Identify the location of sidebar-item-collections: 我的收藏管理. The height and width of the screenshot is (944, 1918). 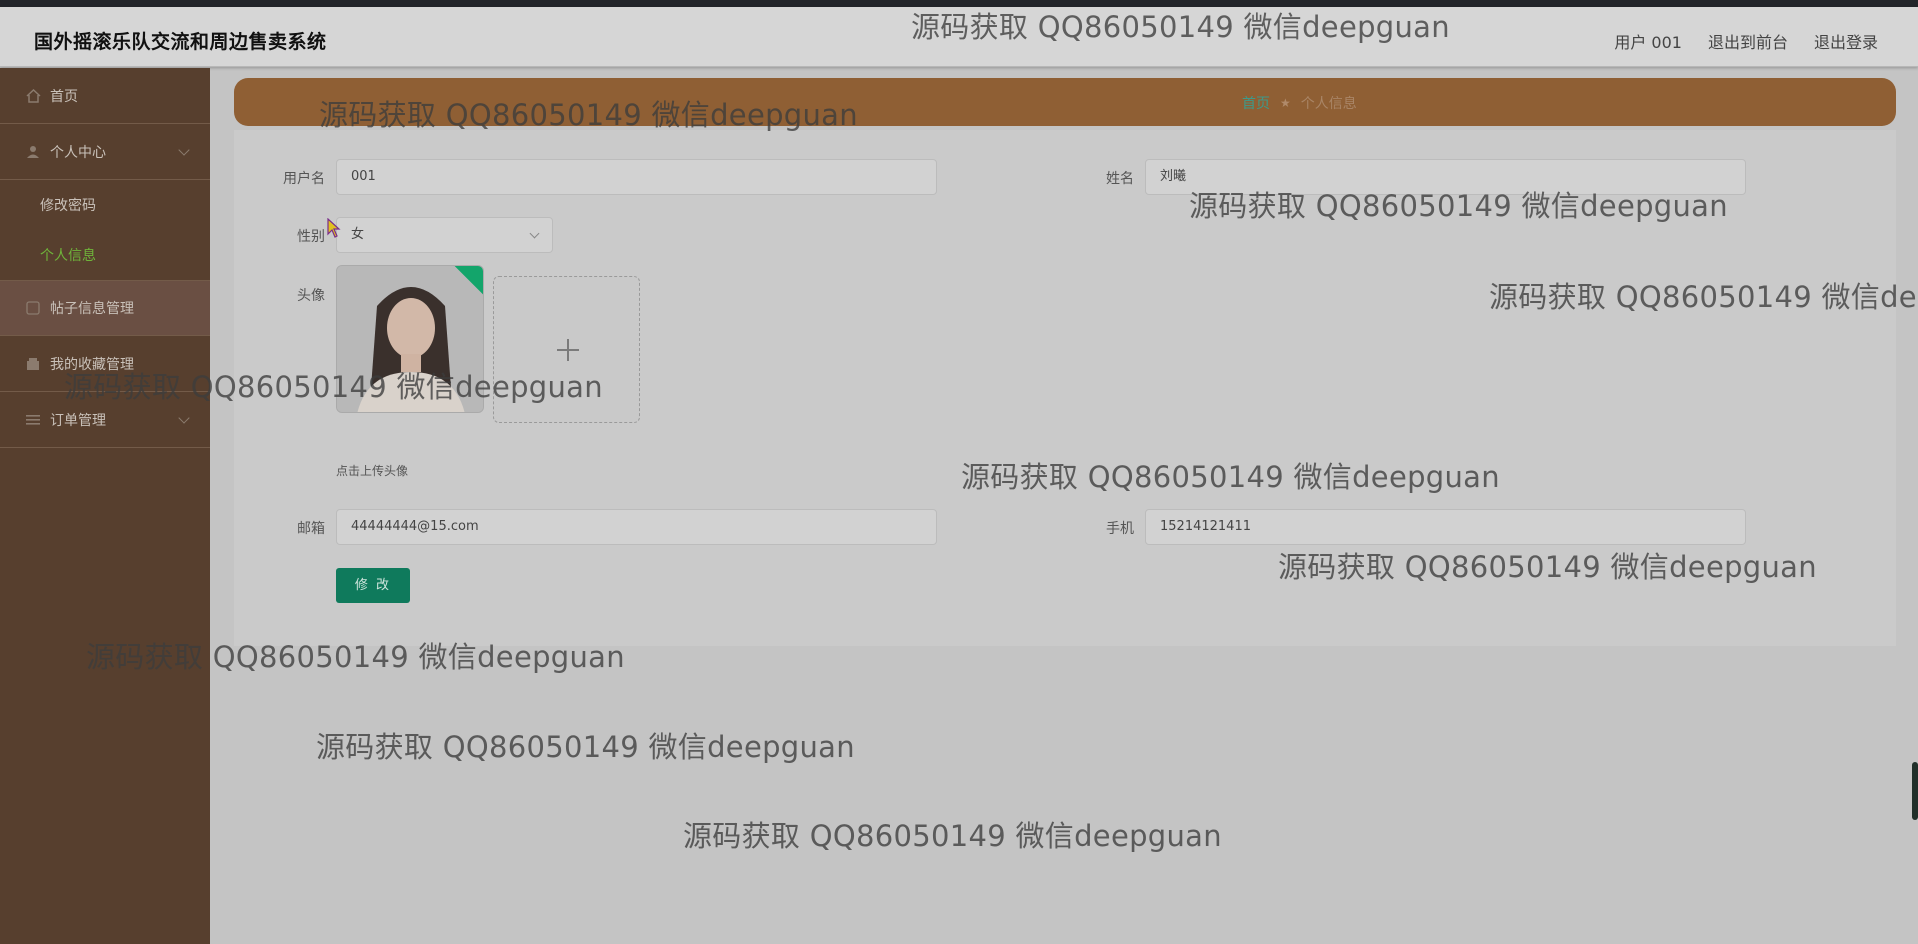
(105, 364).